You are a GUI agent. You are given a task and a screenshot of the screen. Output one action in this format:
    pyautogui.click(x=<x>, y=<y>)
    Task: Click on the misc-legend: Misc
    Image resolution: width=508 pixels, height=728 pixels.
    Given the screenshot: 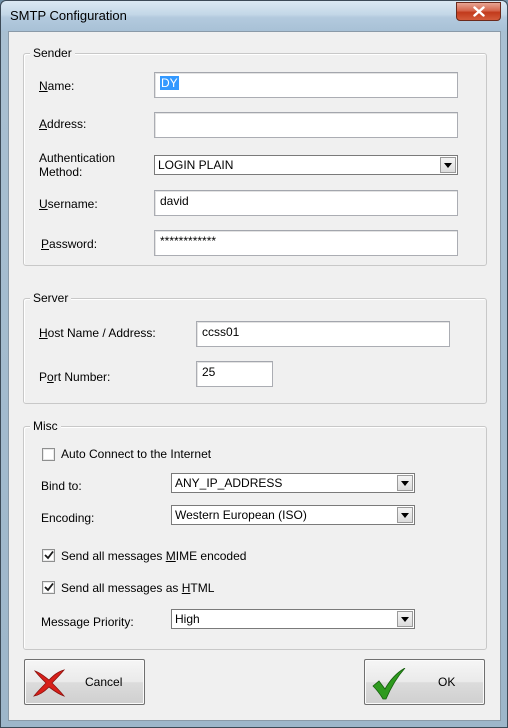 What is the action you would take?
    pyautogui.click(x=45, y=426)
    